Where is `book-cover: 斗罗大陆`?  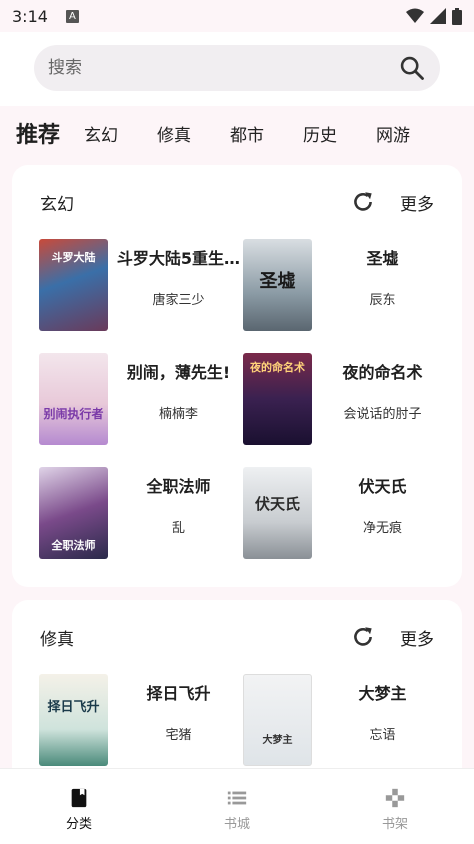
book-cover: 斗罗大陆 is located at coordinates (73, 285).